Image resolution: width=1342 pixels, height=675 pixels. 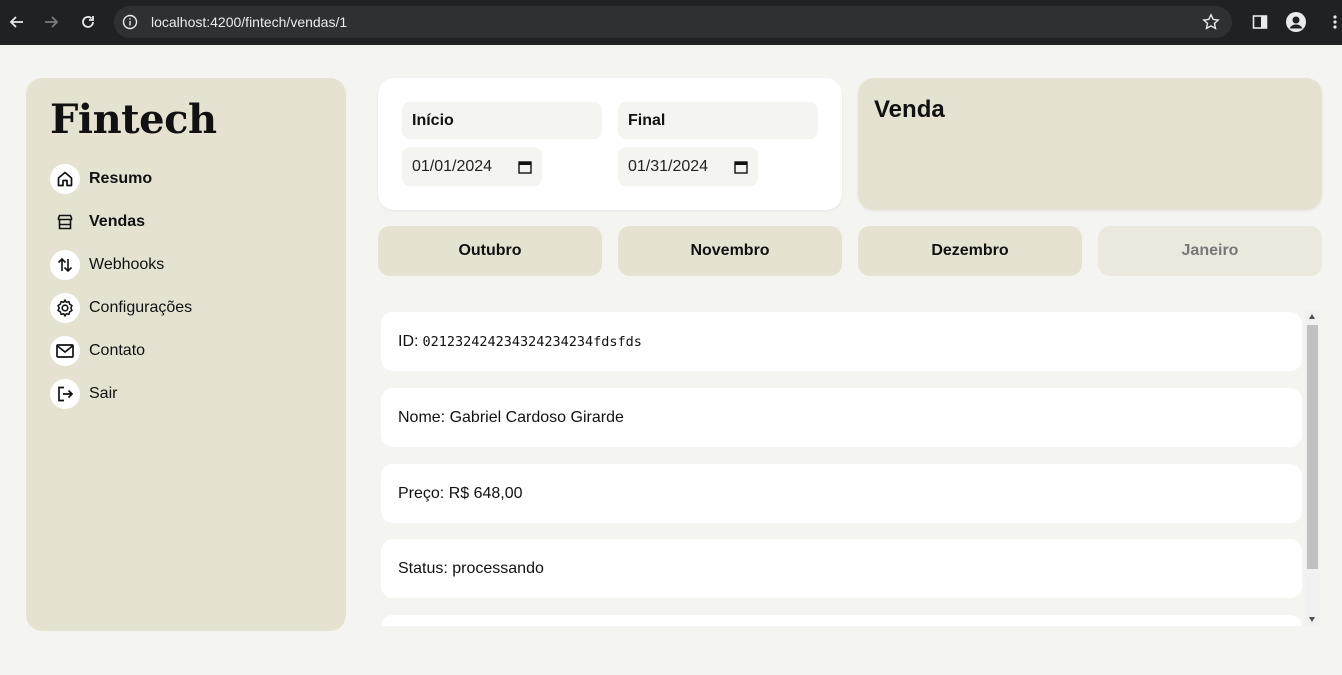 I want to click on sale-id-row: ID: 021232424234324234234fdsfds, so click(x=841, y=341).